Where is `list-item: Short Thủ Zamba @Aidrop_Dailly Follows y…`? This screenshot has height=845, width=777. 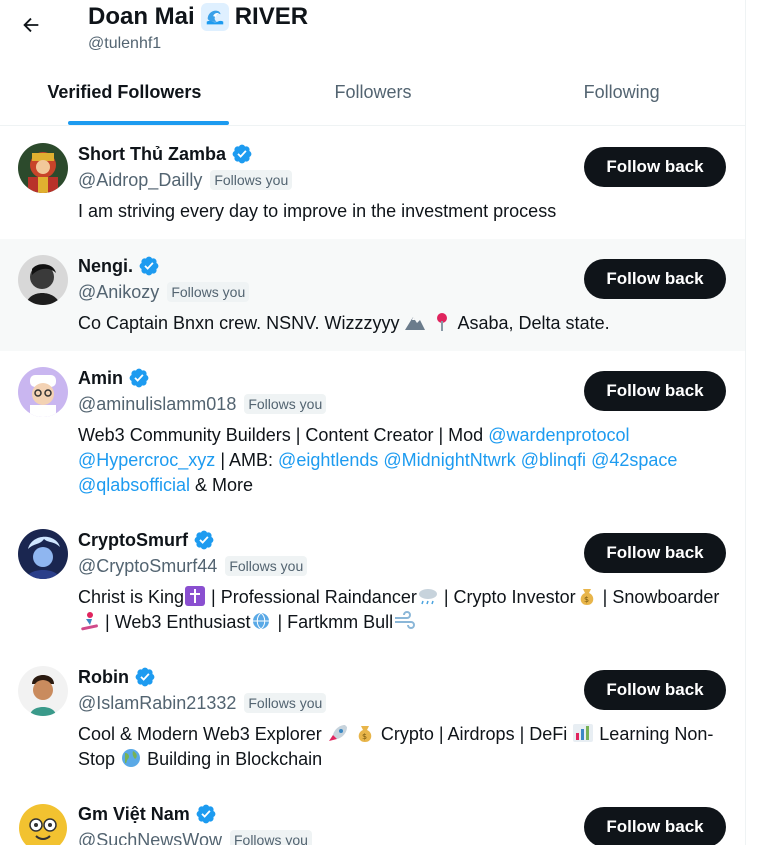 list-item: Short Thủ Zamba @Aidrop_Dailly Follows y… is located at coordinates (372, 183).